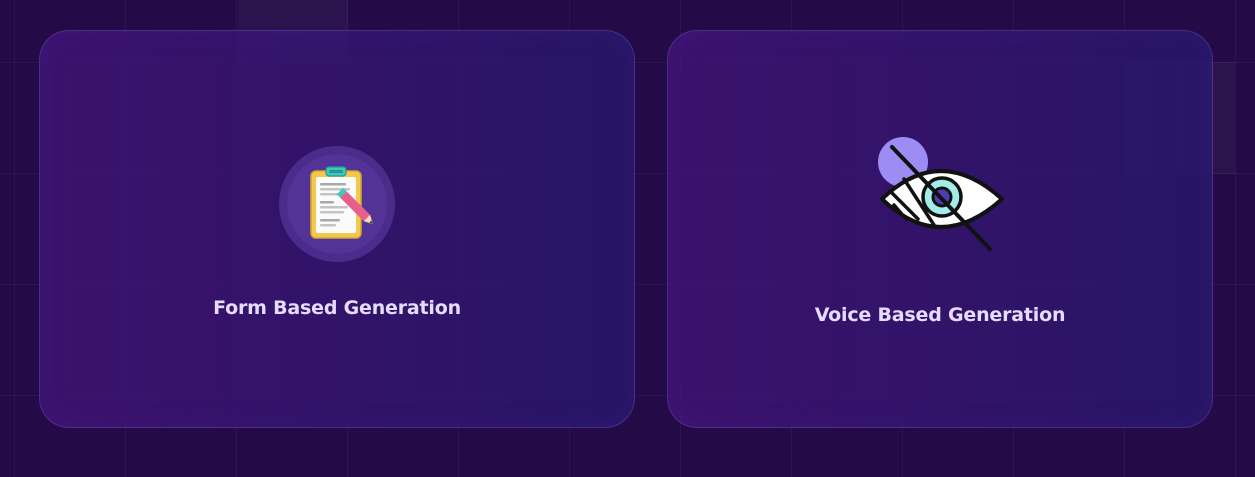 This screenshot has height=477, width=1255. What do you see at coordinates (940, 195) in the screenshot?
I see `eye-slash-icon` at bounding box center [940, 195].